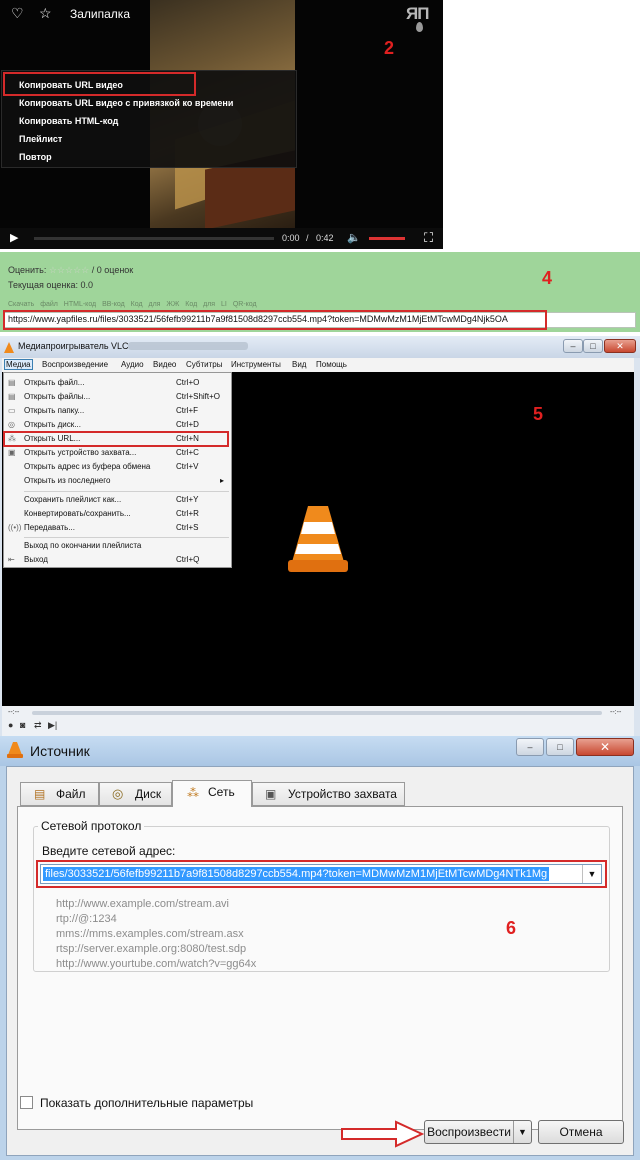 The width and height of the screenshot is (640, 1160). Describe the element at coordinates (187, 452) in the screenshot. I see `shortcut: Ctrl+C` at that location.